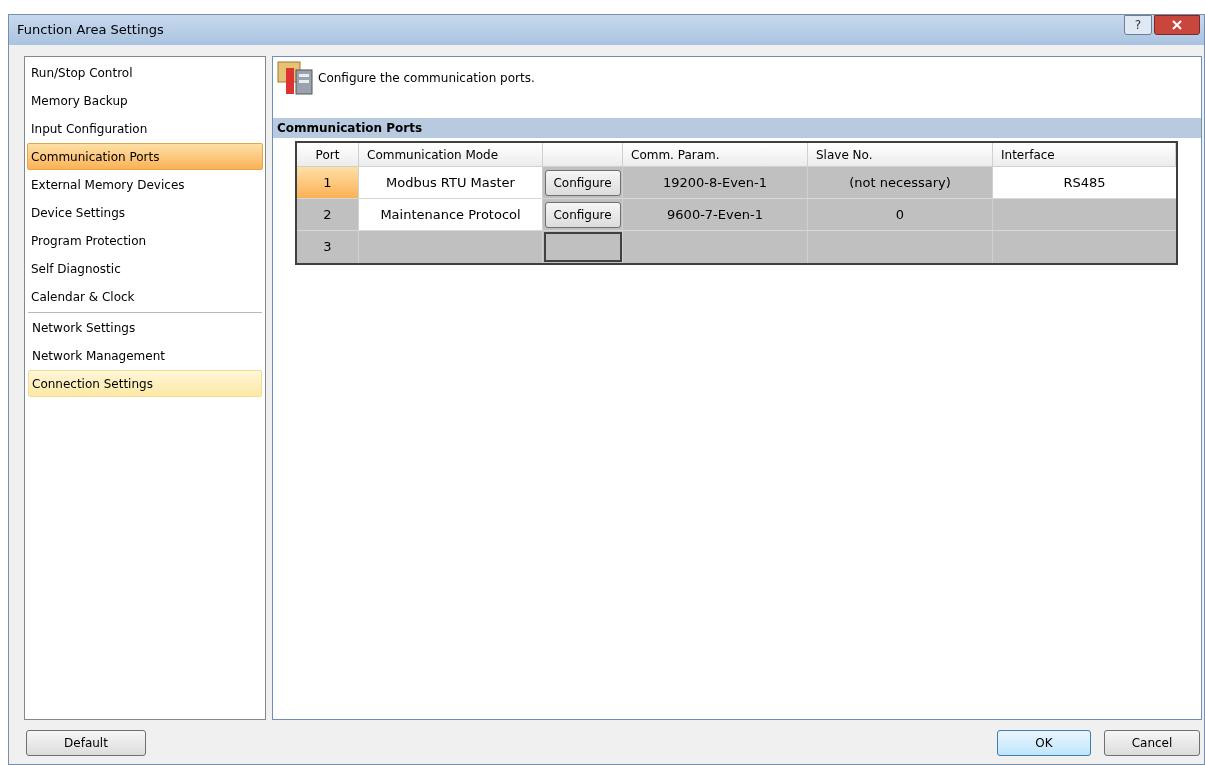 This screenshot has width=1205, height=765. Describe the element at coordinates (1084, 182) in the screenshot. I see `table-cell: RS485` at that location.